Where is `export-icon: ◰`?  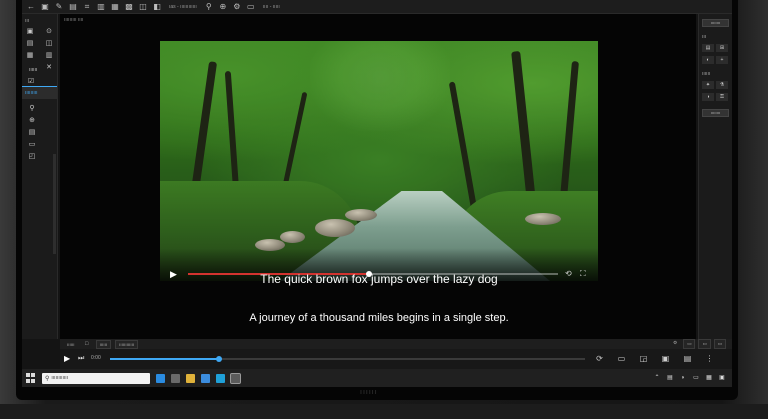
export-icon: ◰ is located at coordinates (32, 157).